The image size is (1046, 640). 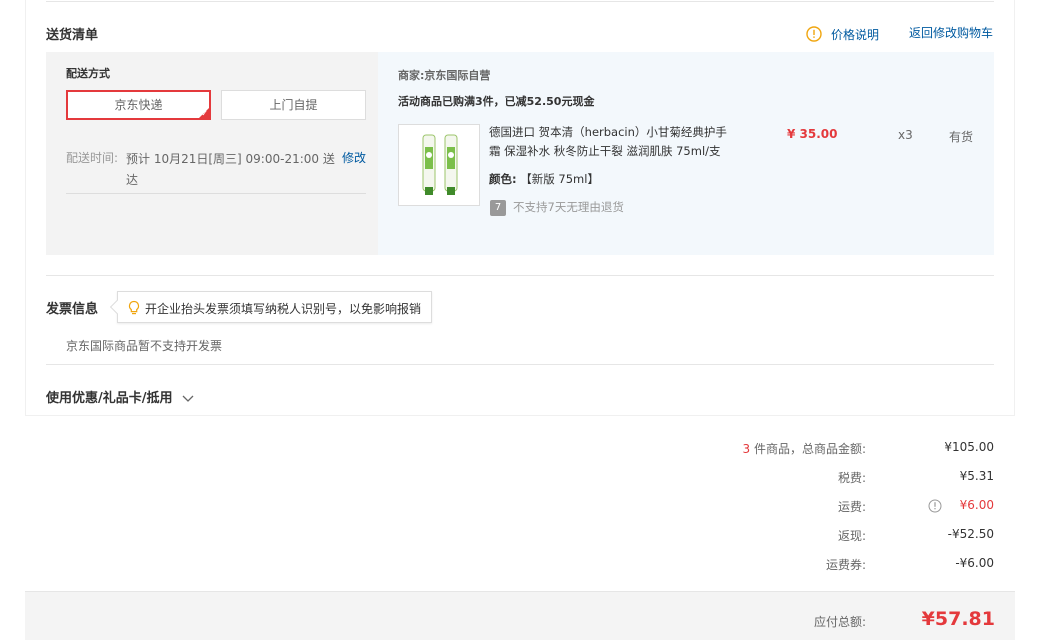 What do you see at coordinates (188, 399) in the screenshot?
I see `chevron-down-icon` at bounding box center [188, 399].